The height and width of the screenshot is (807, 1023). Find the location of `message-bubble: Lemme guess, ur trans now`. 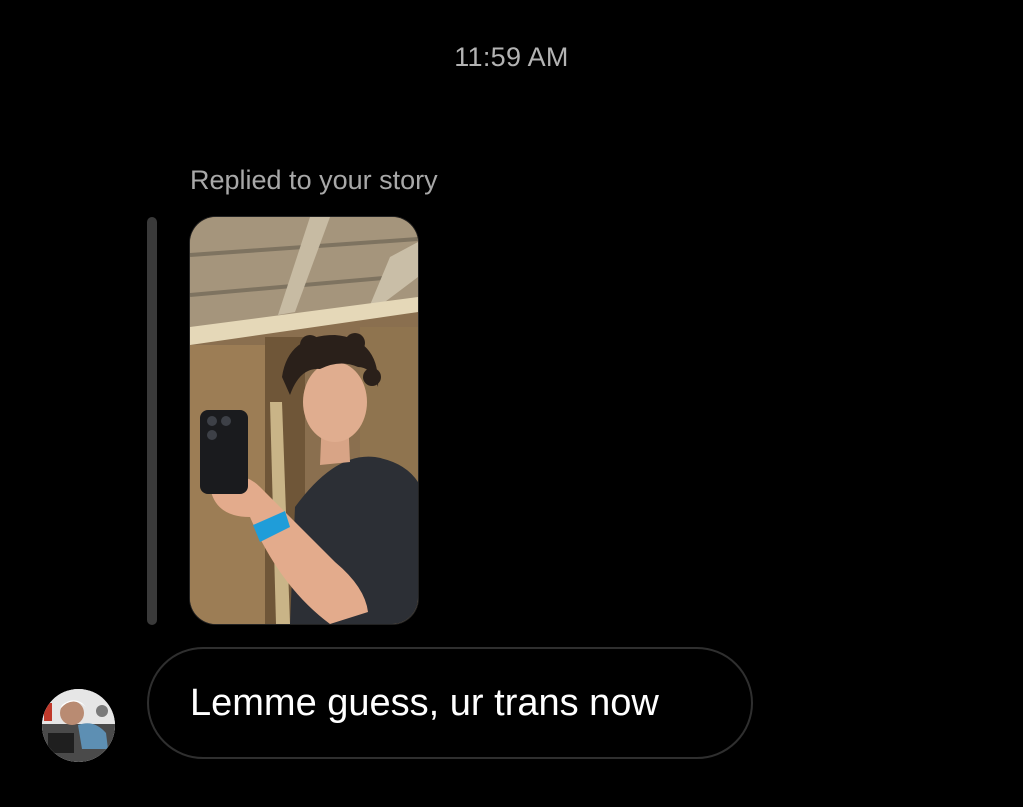

message-bubble: Lemme guess, ur trans now is located at coordinates (450, 703).